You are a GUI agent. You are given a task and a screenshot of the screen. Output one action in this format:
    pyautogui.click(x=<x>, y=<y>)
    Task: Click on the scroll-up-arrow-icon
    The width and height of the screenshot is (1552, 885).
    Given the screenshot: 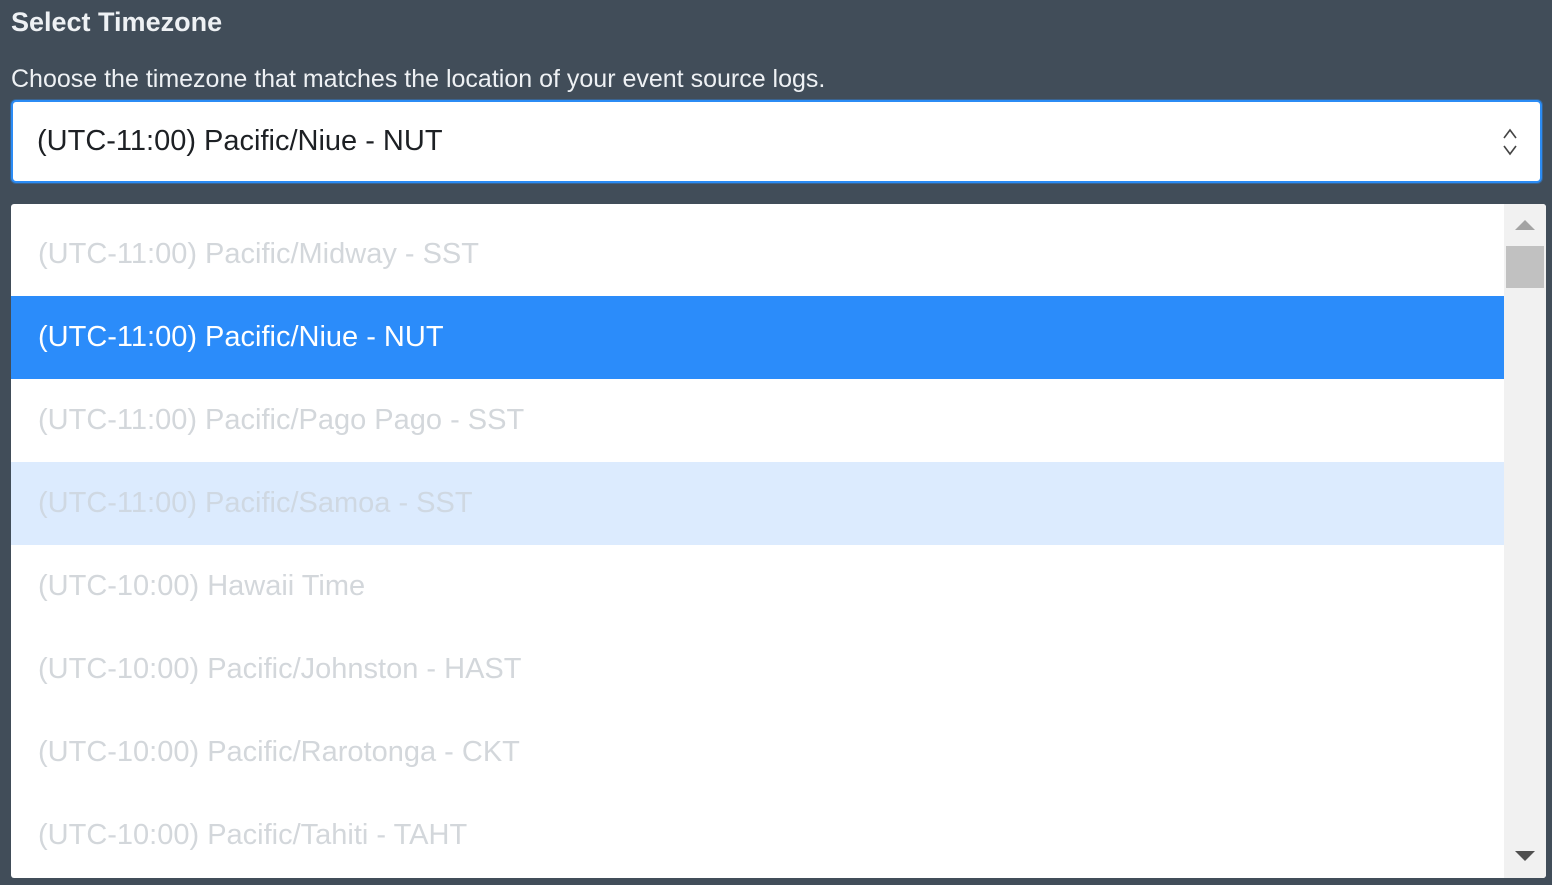 What is the action you would take?
    pyautogui.click(x=1525, y=225)
    